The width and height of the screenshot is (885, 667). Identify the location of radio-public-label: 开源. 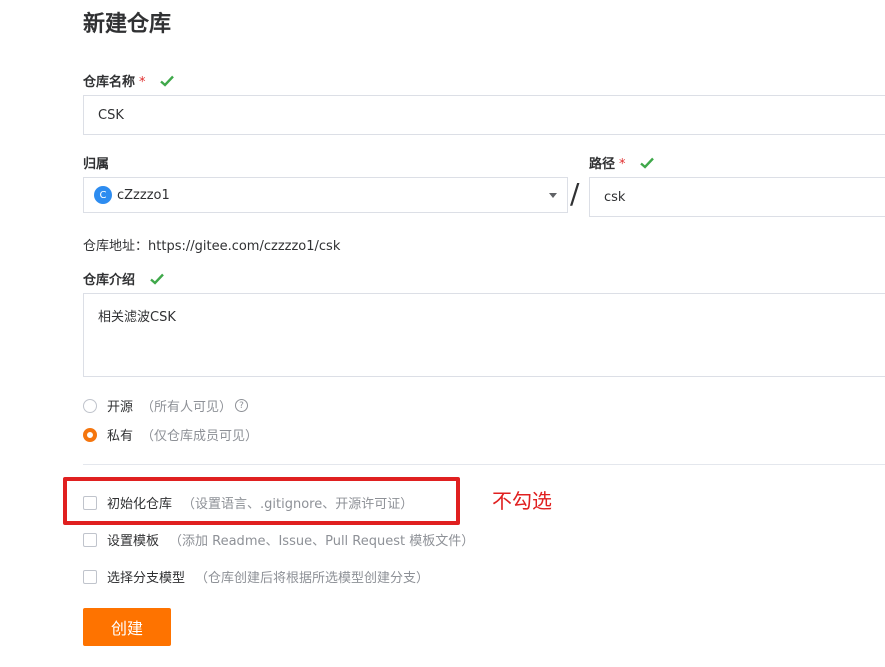
(120, 407).